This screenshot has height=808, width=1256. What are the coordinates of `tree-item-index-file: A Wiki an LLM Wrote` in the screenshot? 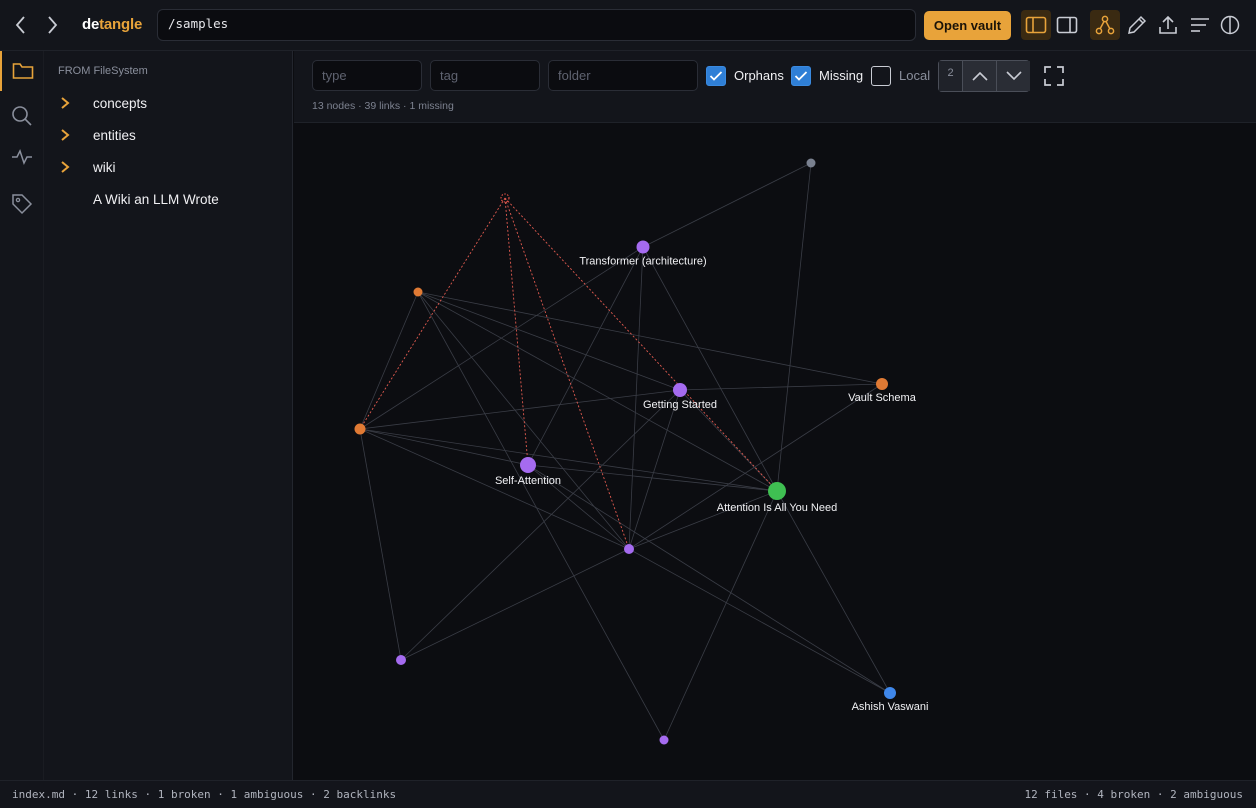 It's located at (168, 199).